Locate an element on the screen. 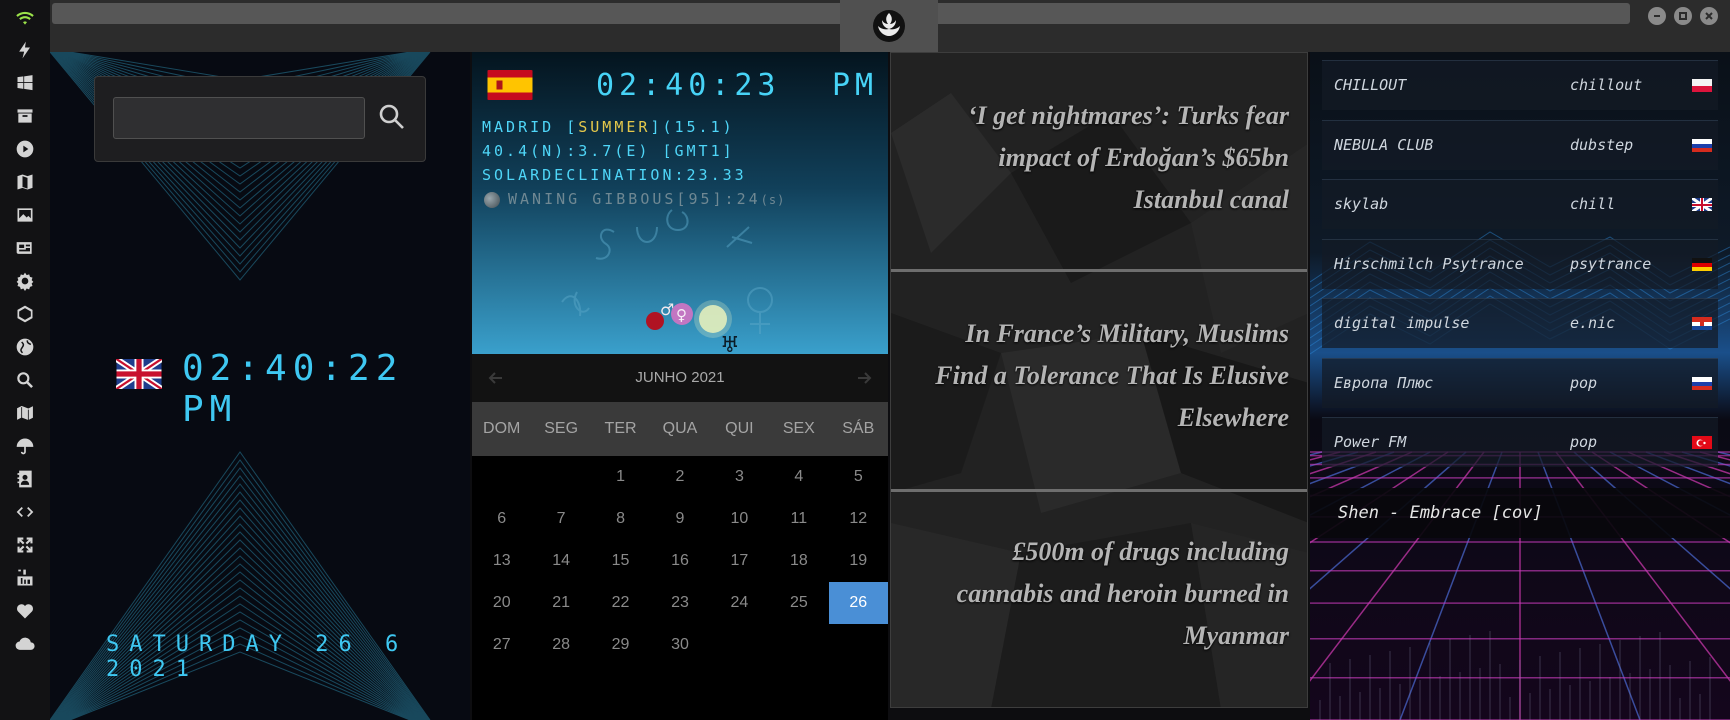  calendar-day: 16 is located at coordinates (679, 561).